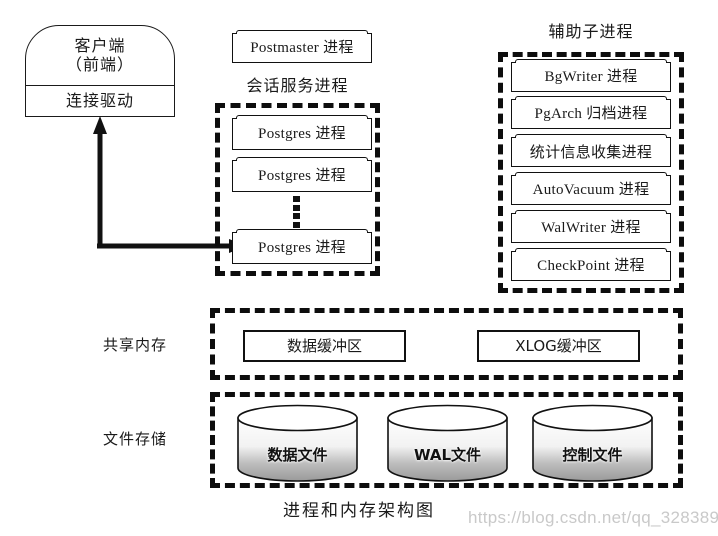 The image size is (718, 536). I want to click on session-postgres-process-label-3: Postgres 进程, so click(302, 247).